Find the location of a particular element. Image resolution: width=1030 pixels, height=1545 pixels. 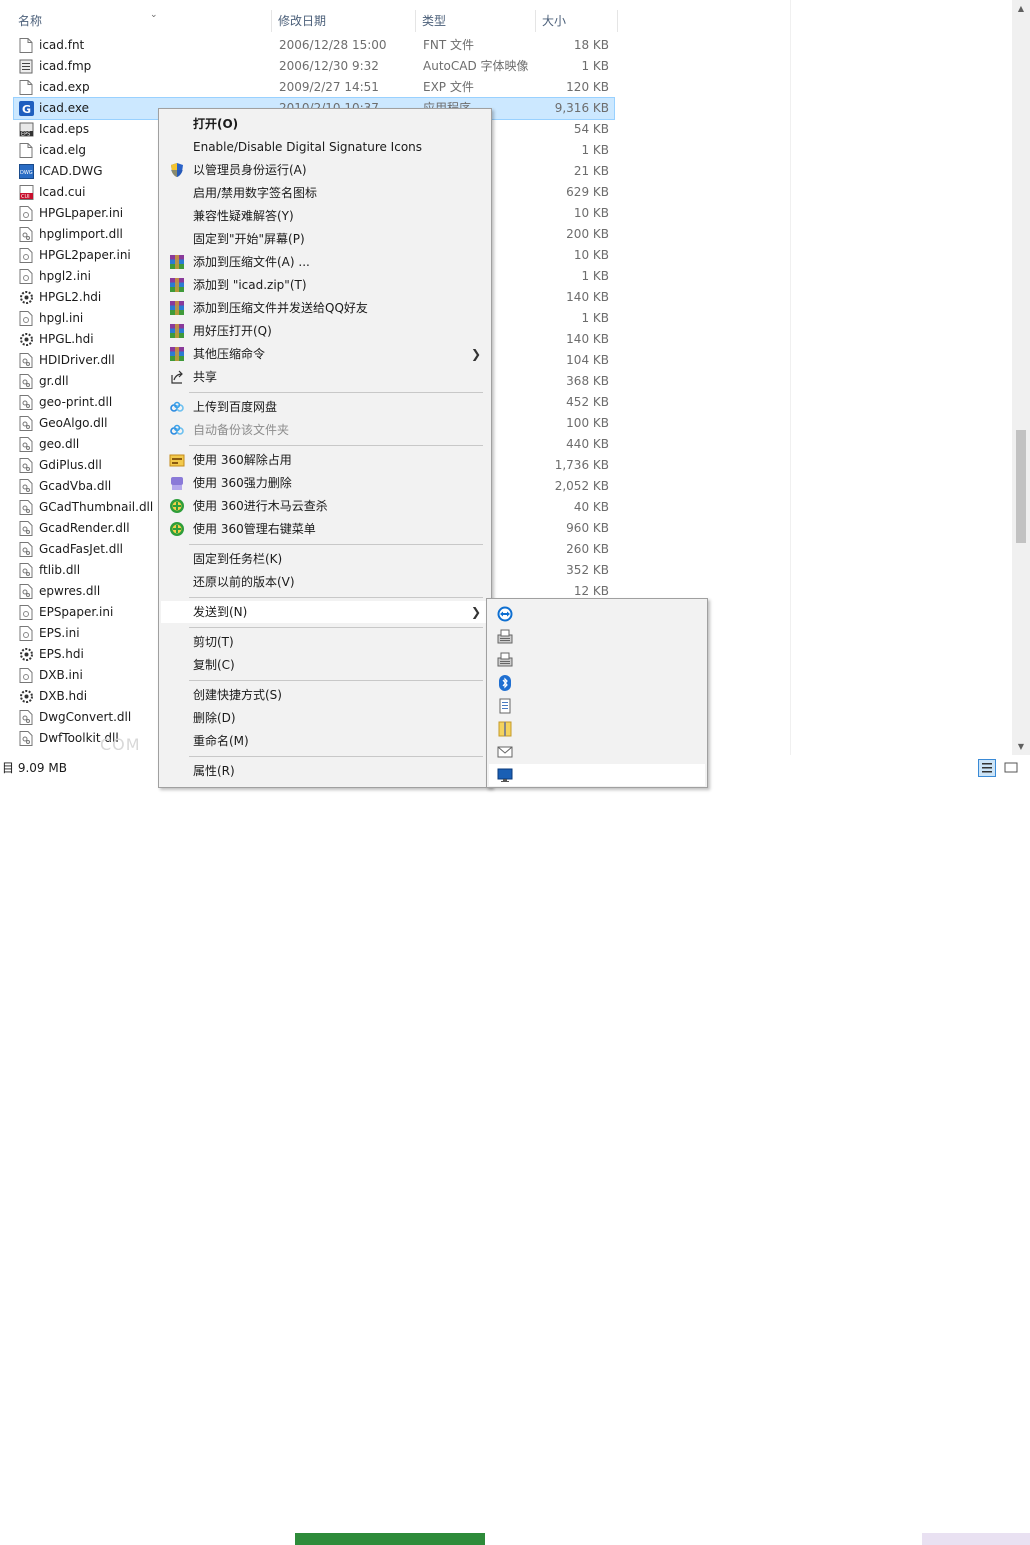

context-menu-menu-item-23: 创建快捷方式(S) is located at coordinates (325, 695).